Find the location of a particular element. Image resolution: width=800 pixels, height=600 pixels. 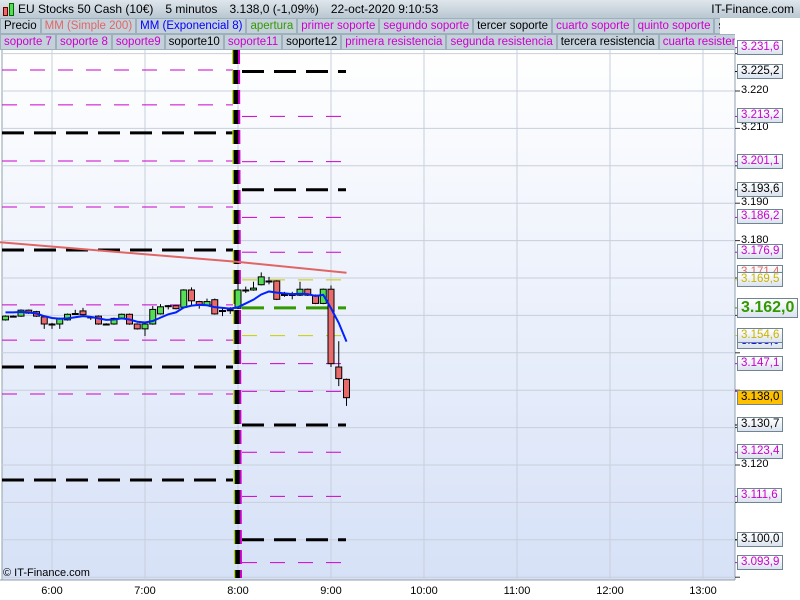

level-price-label: 3.162,0 is located at coordinates (768, 307).